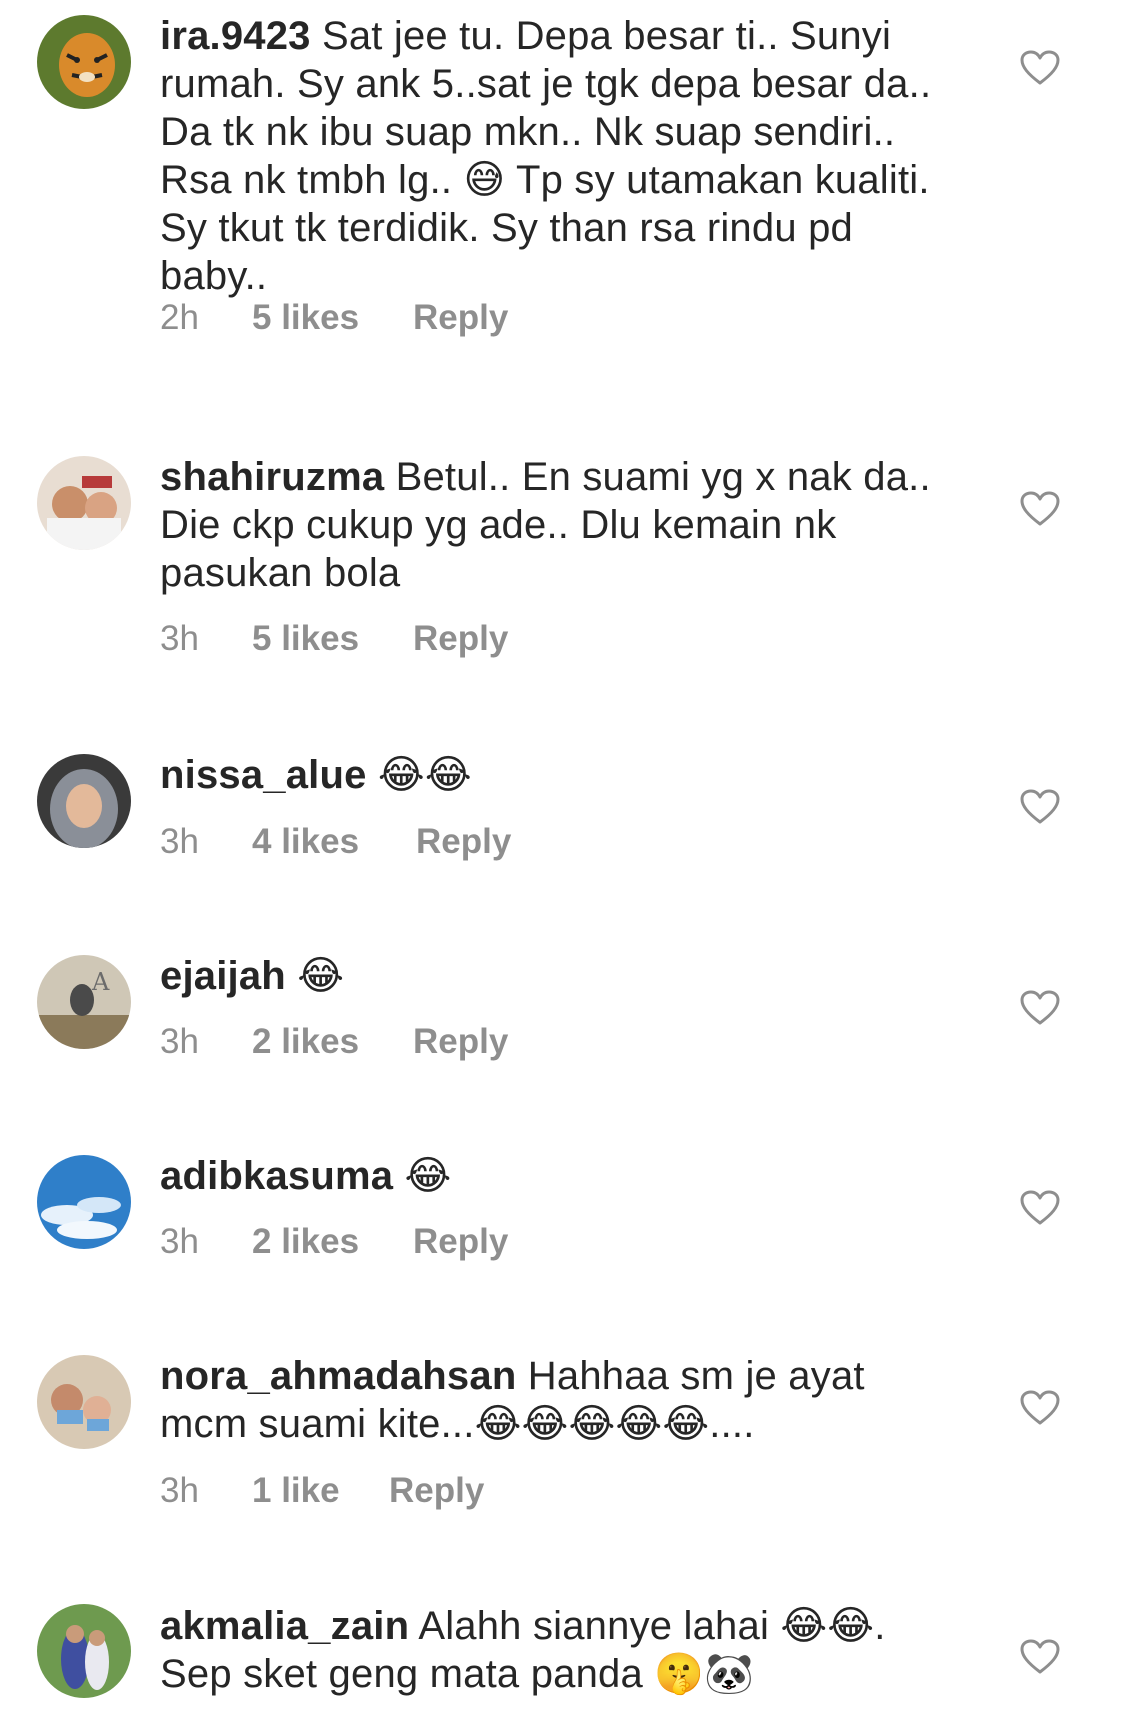 Image resolution: width=1125 pixels, height=1714 pixels. What do you see at coordinates (276, 1176) in the screenshot?
I see `comment-username: adibkasuma` at bounding box center [276, 1176].